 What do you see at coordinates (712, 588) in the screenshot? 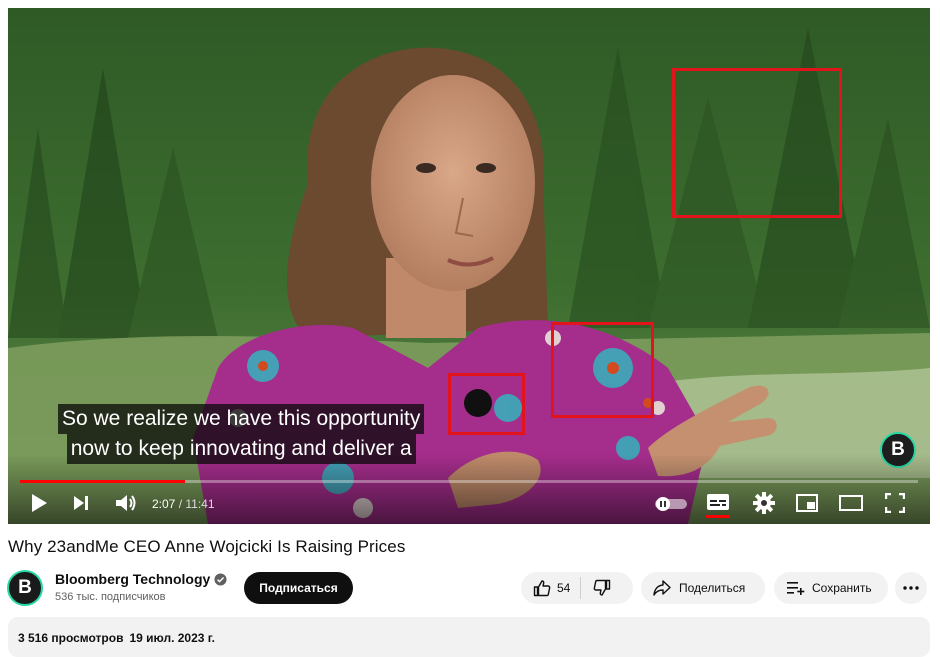
I see `share-label: Поделиться` at bounding box center [712, 588].